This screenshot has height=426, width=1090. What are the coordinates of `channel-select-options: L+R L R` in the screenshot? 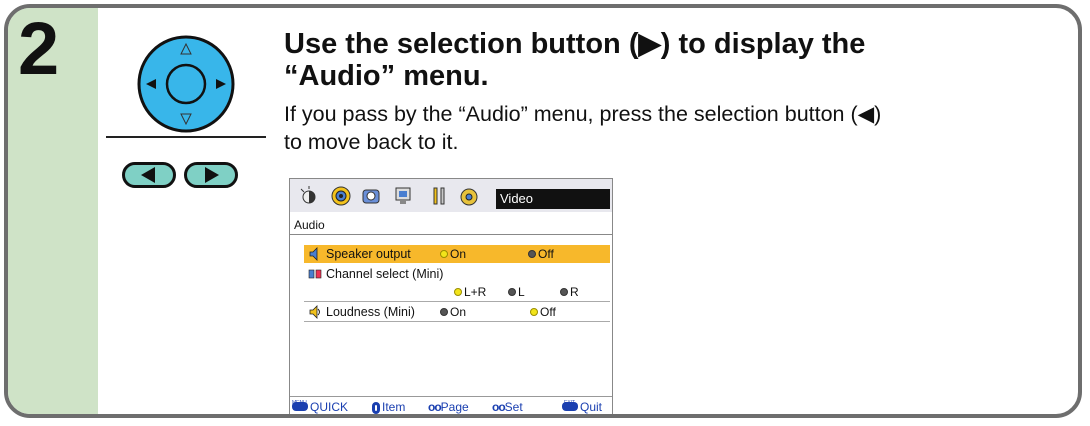 It's located at (457, 292).